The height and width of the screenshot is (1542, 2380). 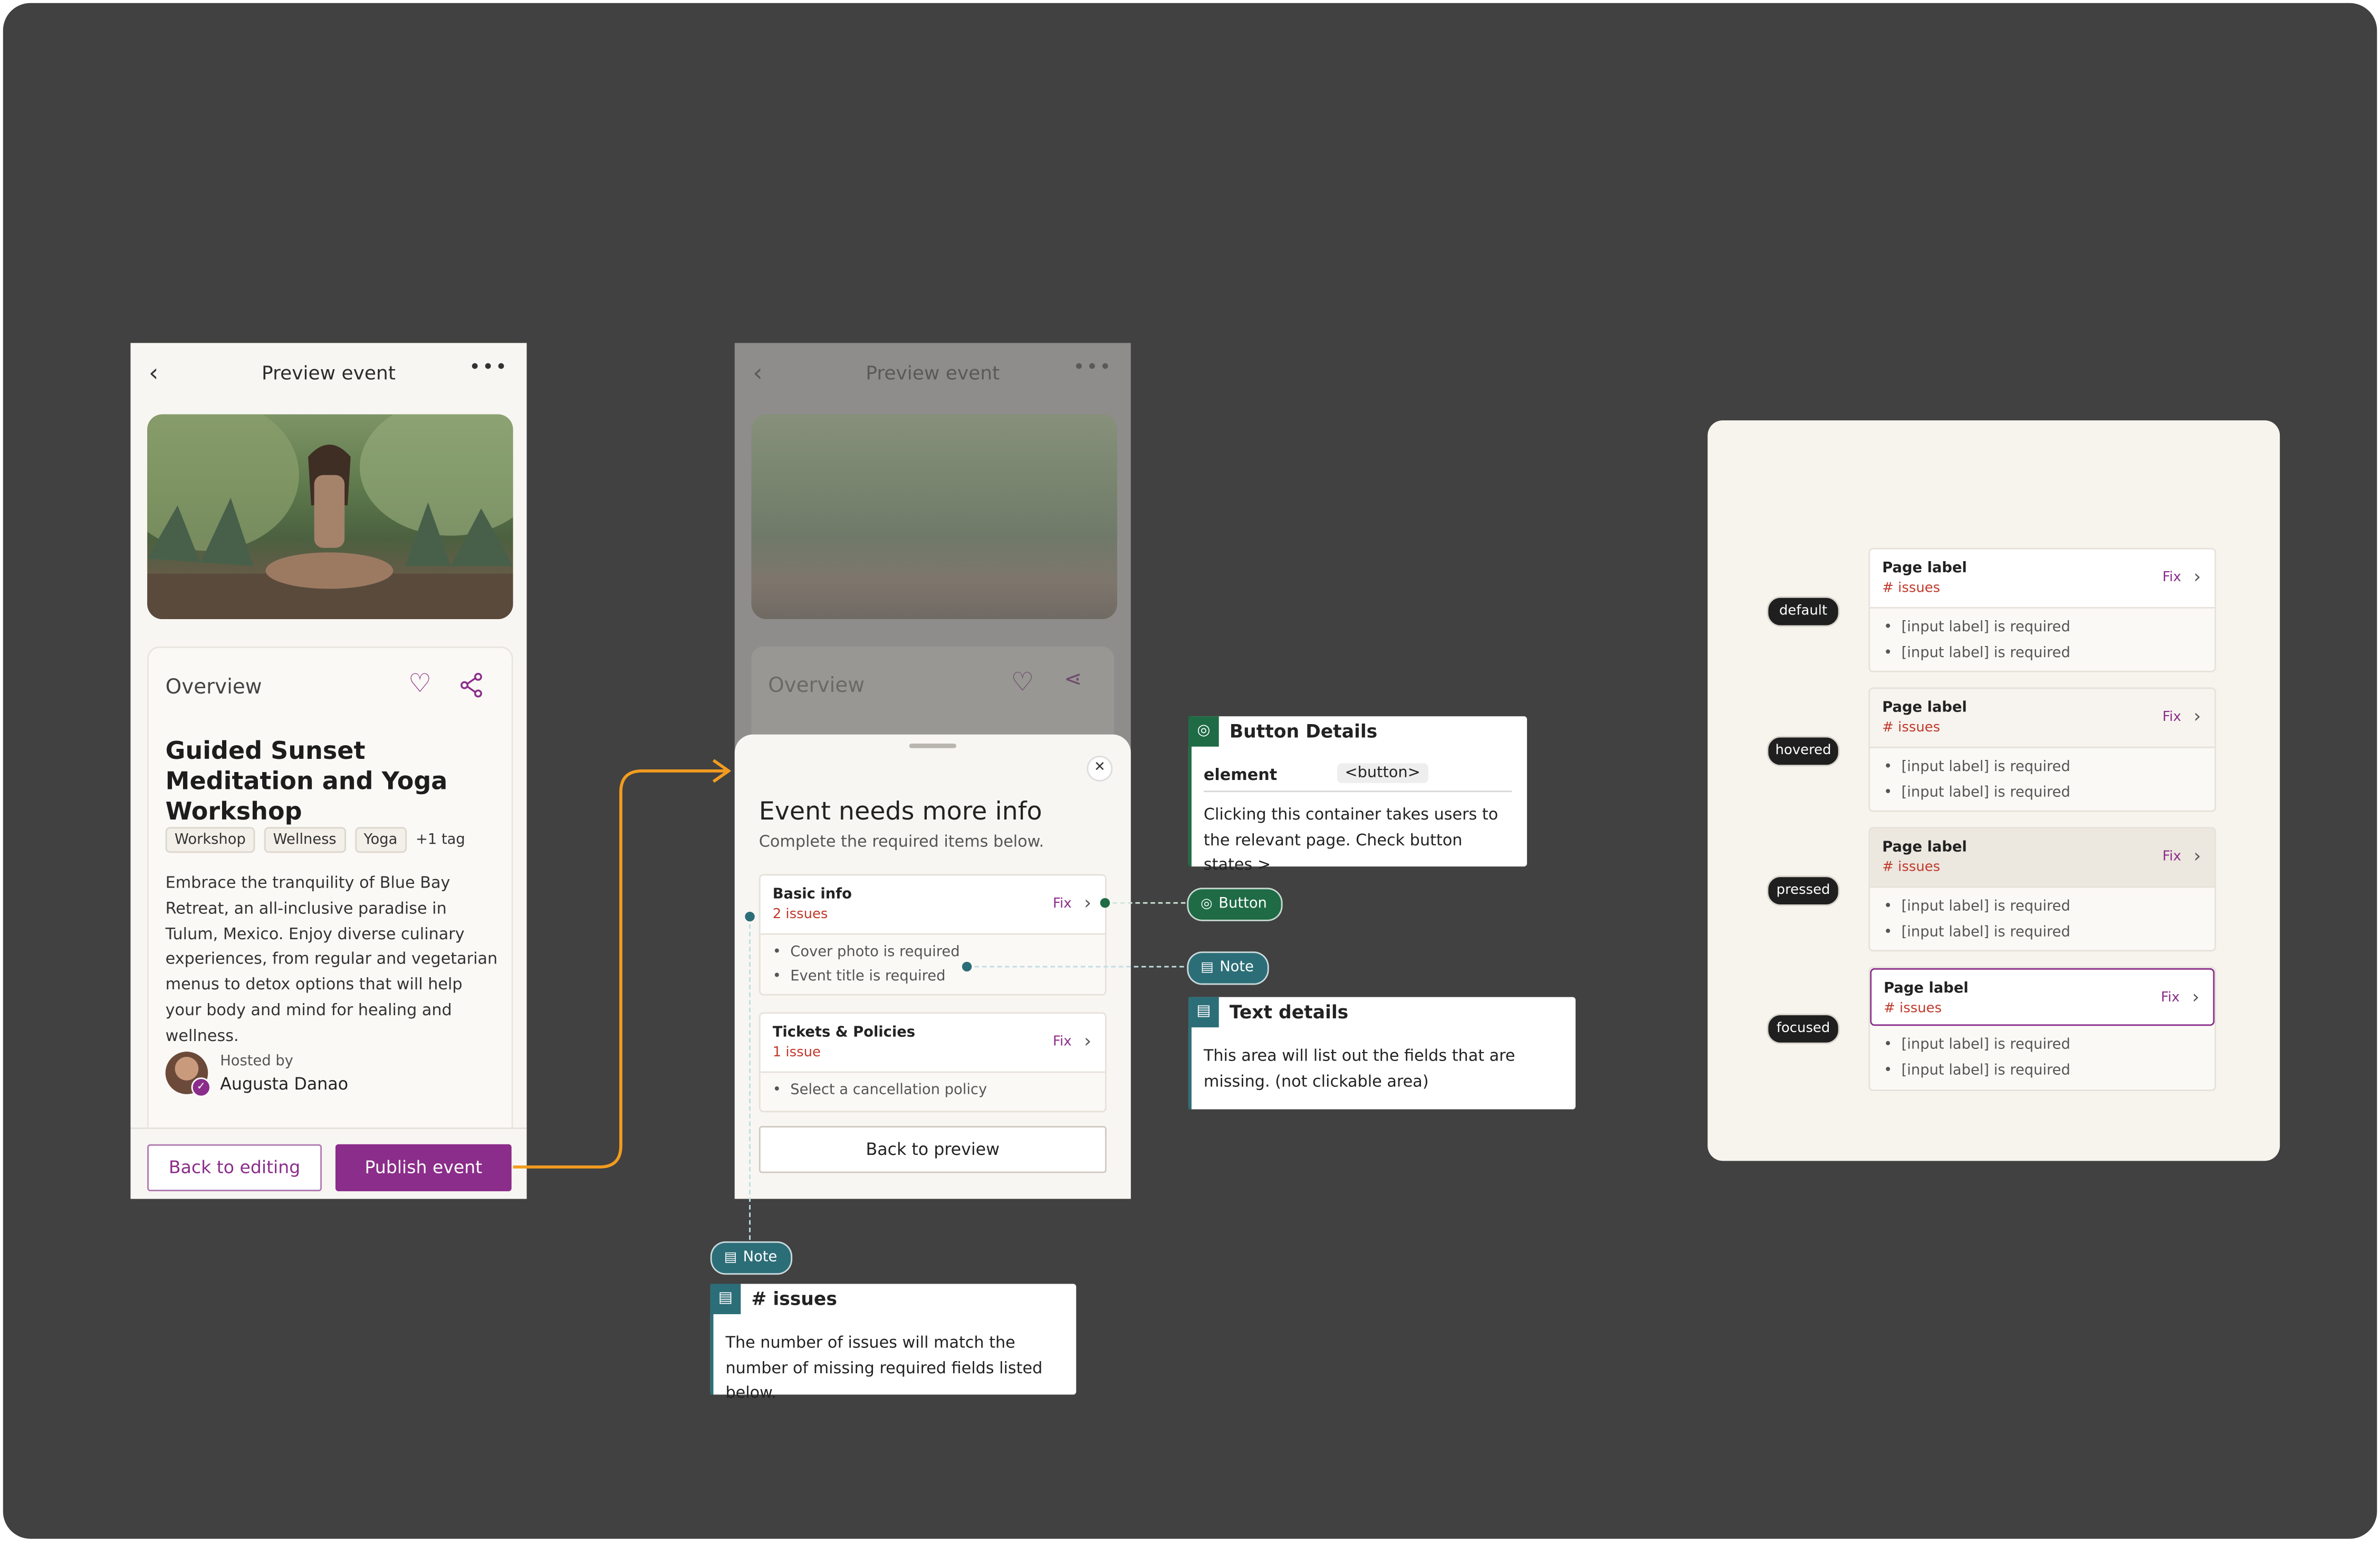 What do you see at coordinates (1228, 968) in the screenshot?
I see `note-annotation-pill: ▤ Note` at bounding box center [1228, 968].